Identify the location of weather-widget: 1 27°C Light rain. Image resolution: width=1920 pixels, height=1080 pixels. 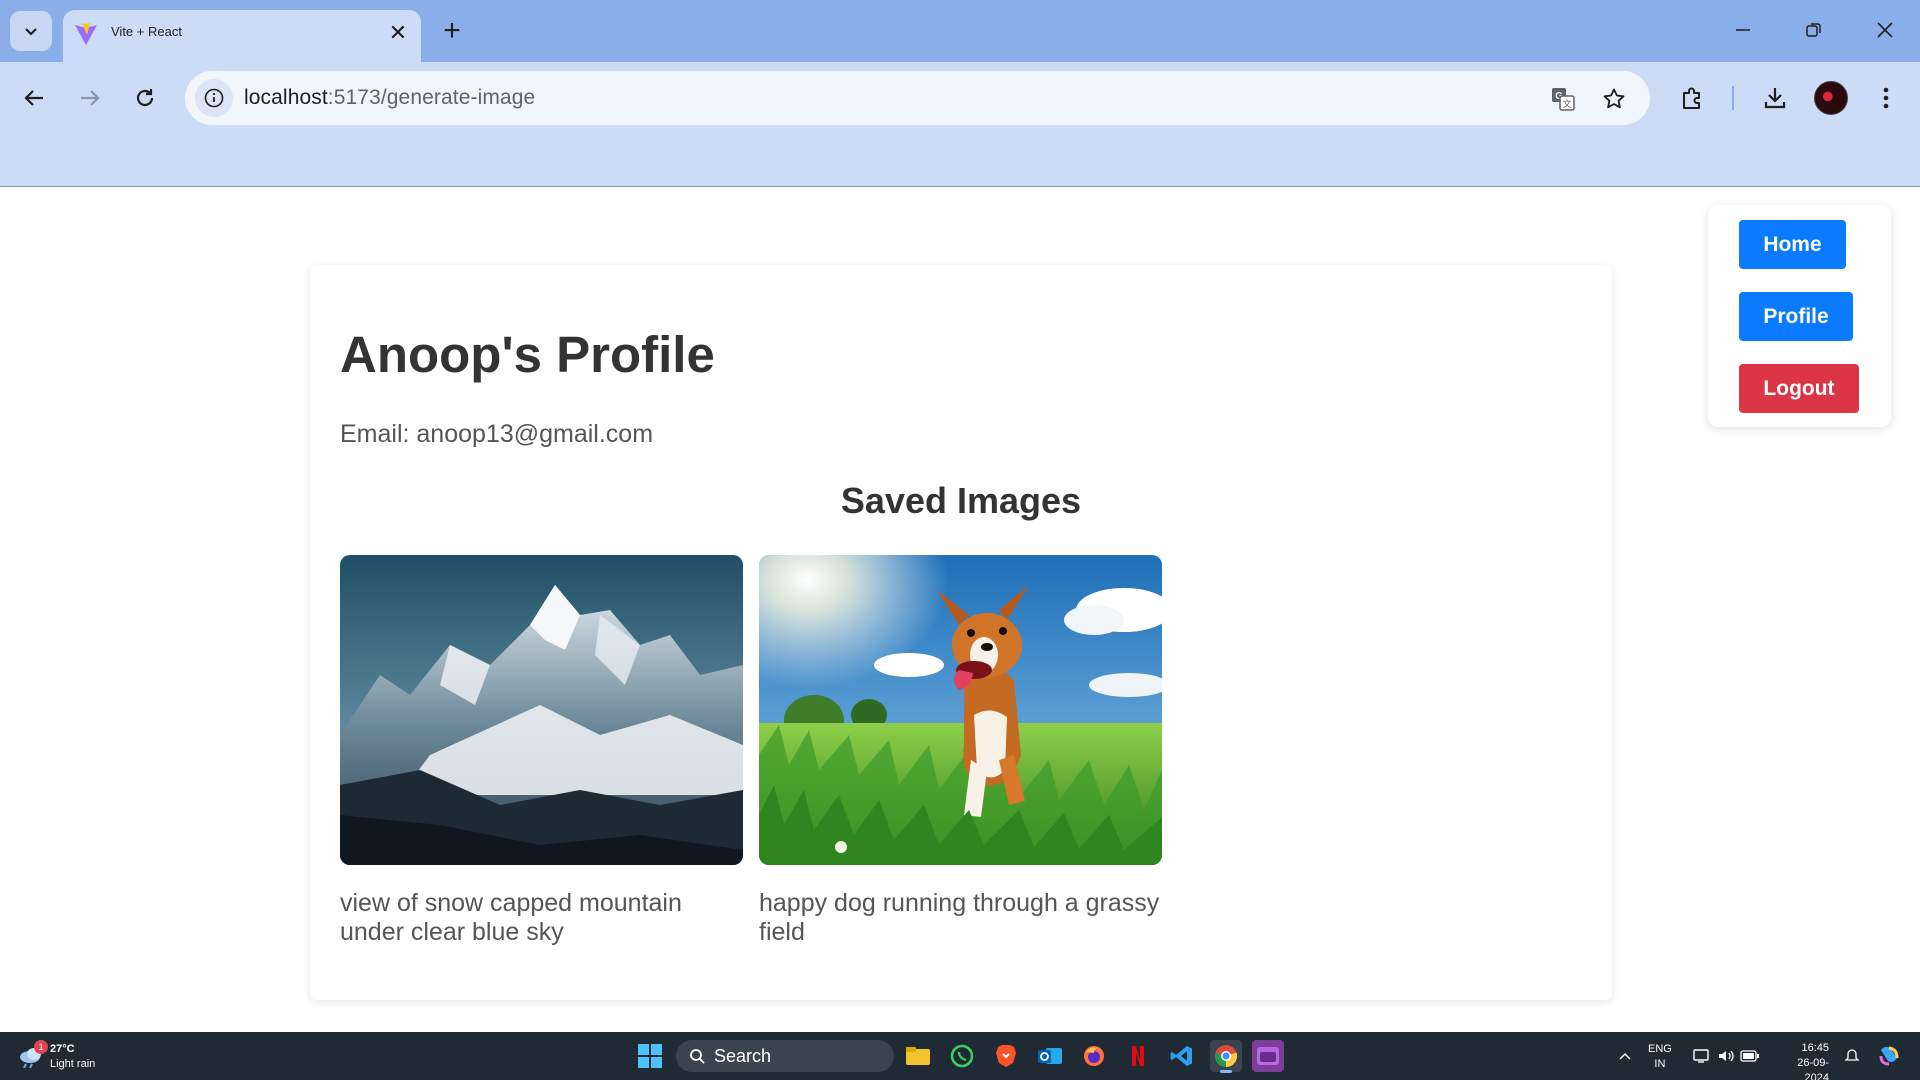
(68, 1057).